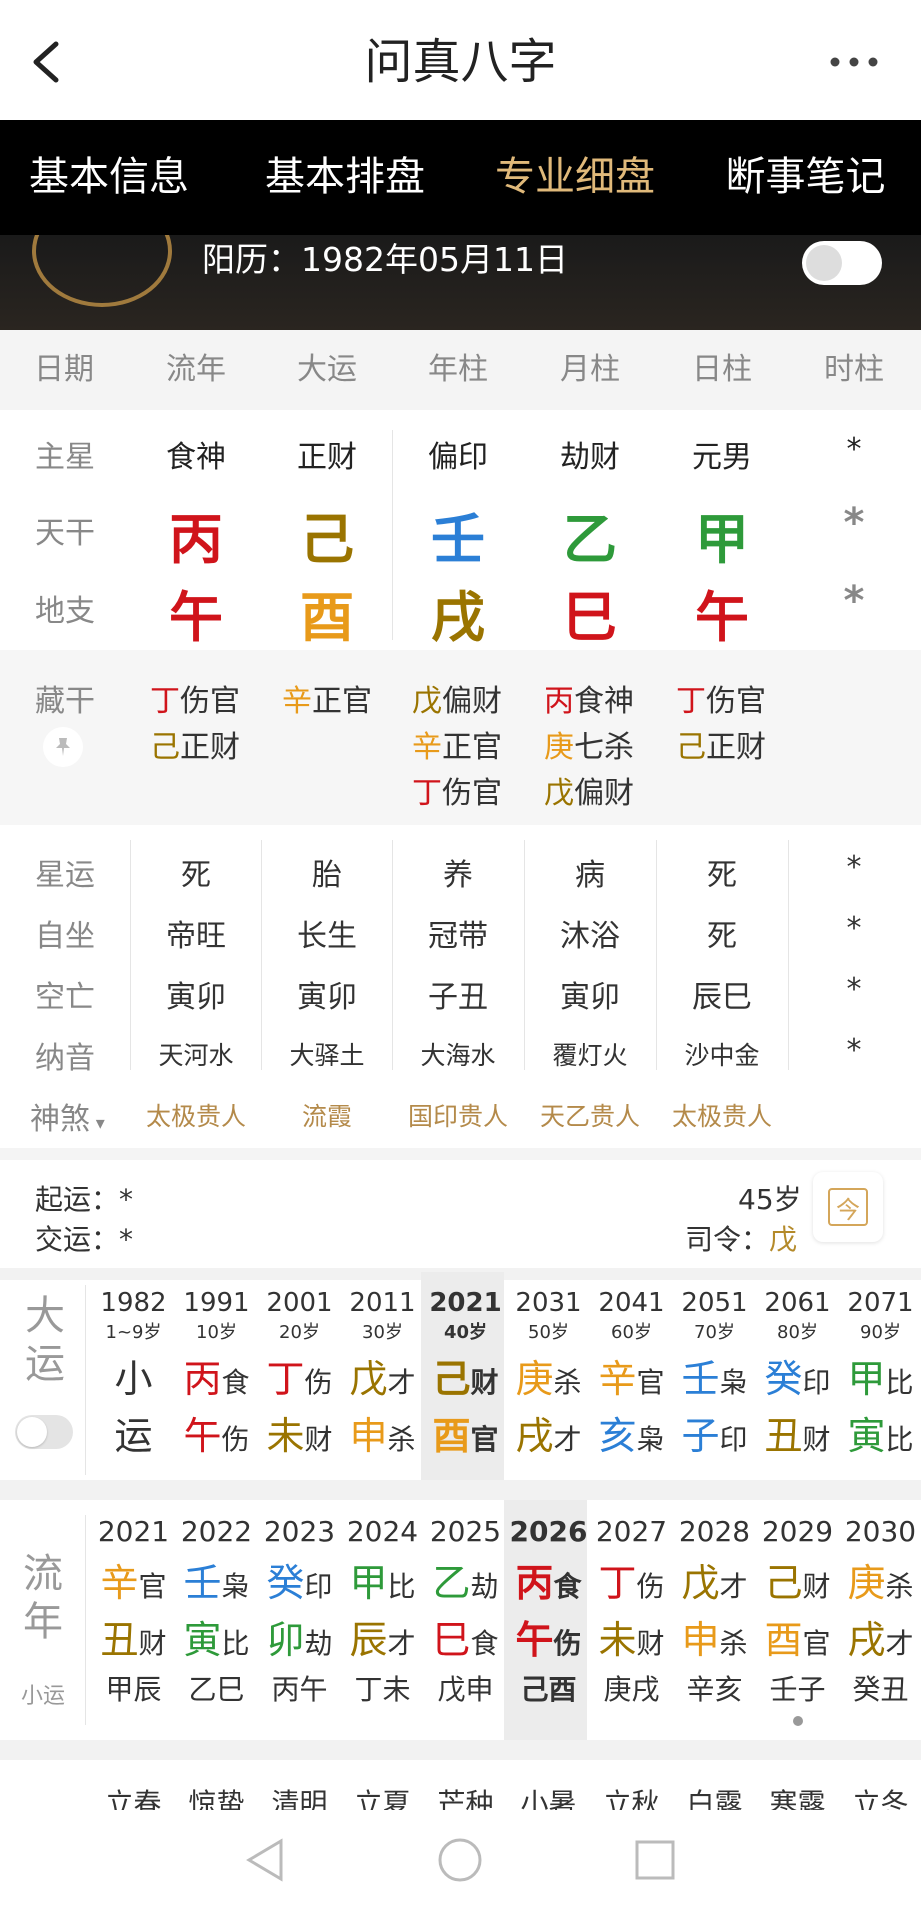 This screenshot has height=1915, width=921. Describe the element at coordinates (133, 1611) in the screenshot. I see `liunian-column: 2021 辛官 丑财 甲辰` at that location.